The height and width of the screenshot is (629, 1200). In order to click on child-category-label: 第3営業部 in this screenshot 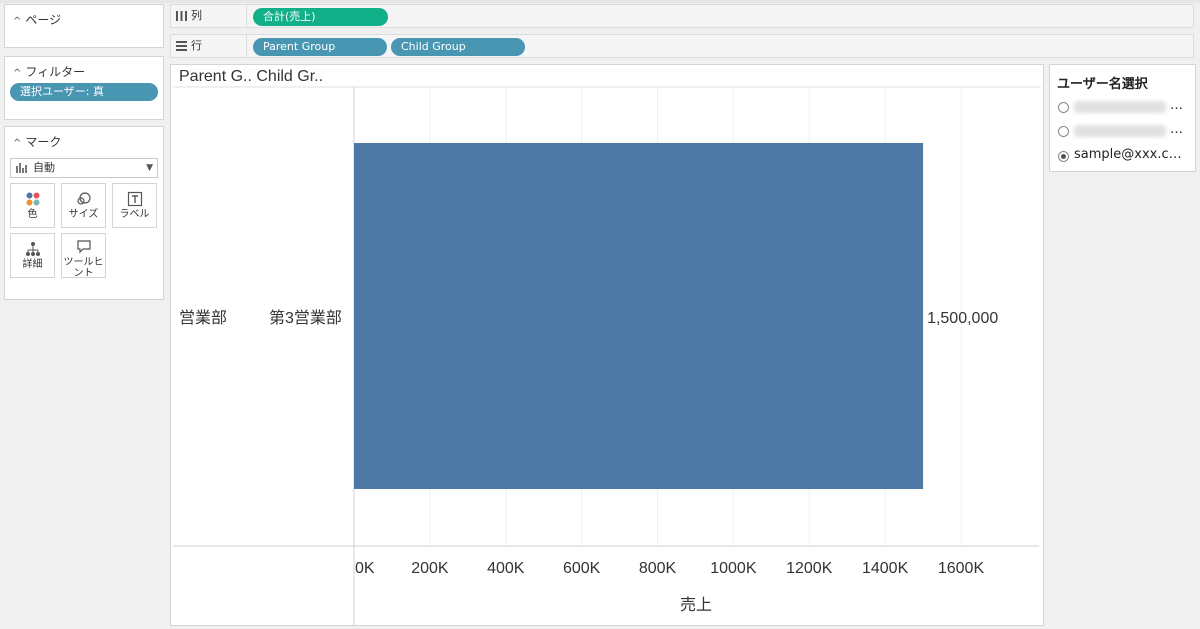, I will do `click(305, 318)`.